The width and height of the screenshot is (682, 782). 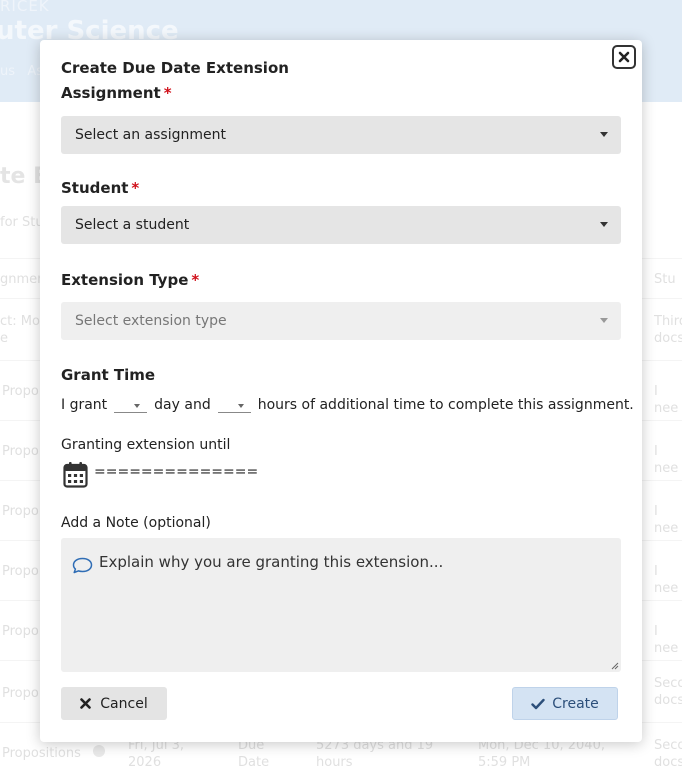 I want to click on grant-time-label: Grant Time, so click(x=108, y=375).